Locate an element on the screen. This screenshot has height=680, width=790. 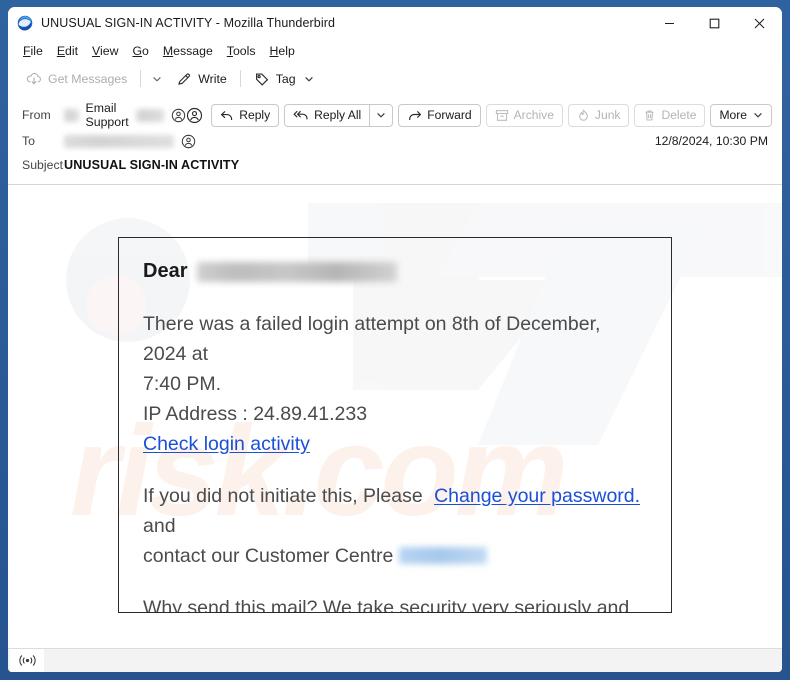
customer-centre-redacted is located at coordinates (442, 555).